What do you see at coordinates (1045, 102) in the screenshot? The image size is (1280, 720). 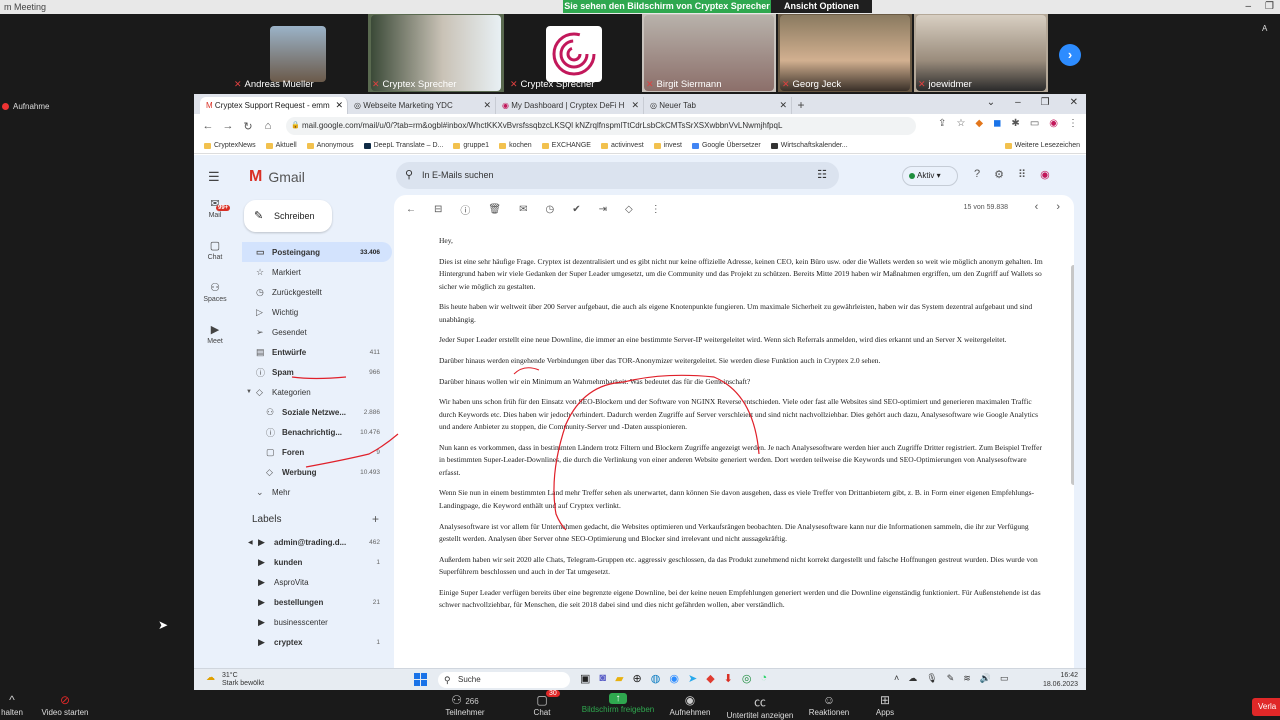 I see `maximize-icon: ❐` at bounding box center [1045, 102].